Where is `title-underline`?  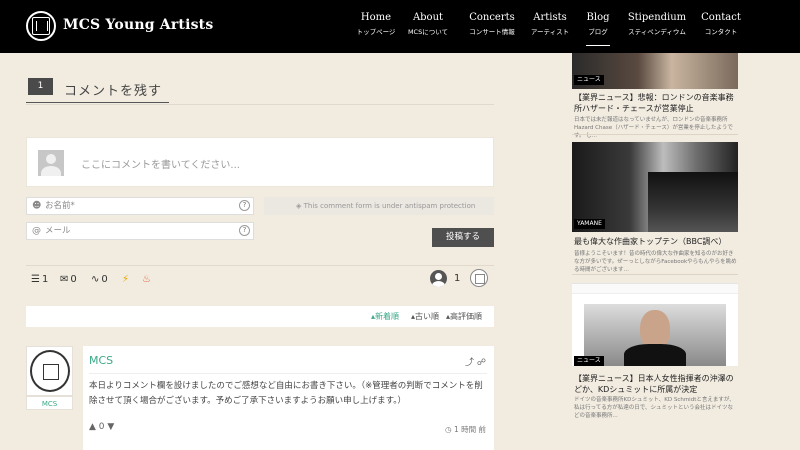 title-underline is located at coordinates (97, 102).